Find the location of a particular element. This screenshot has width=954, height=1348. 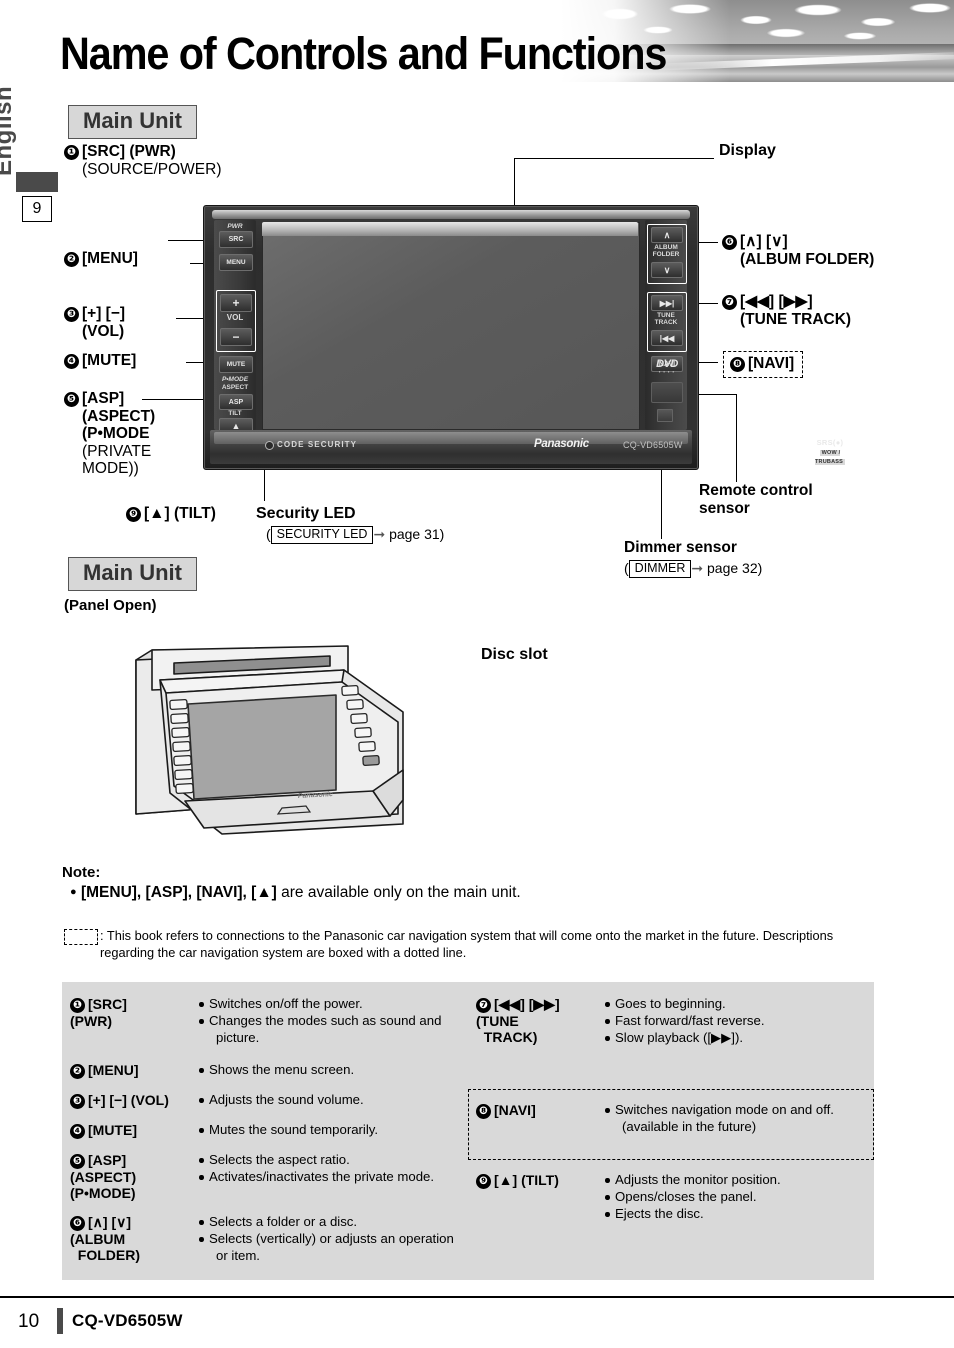

footer-rule is located at coordinates (477, 1297).